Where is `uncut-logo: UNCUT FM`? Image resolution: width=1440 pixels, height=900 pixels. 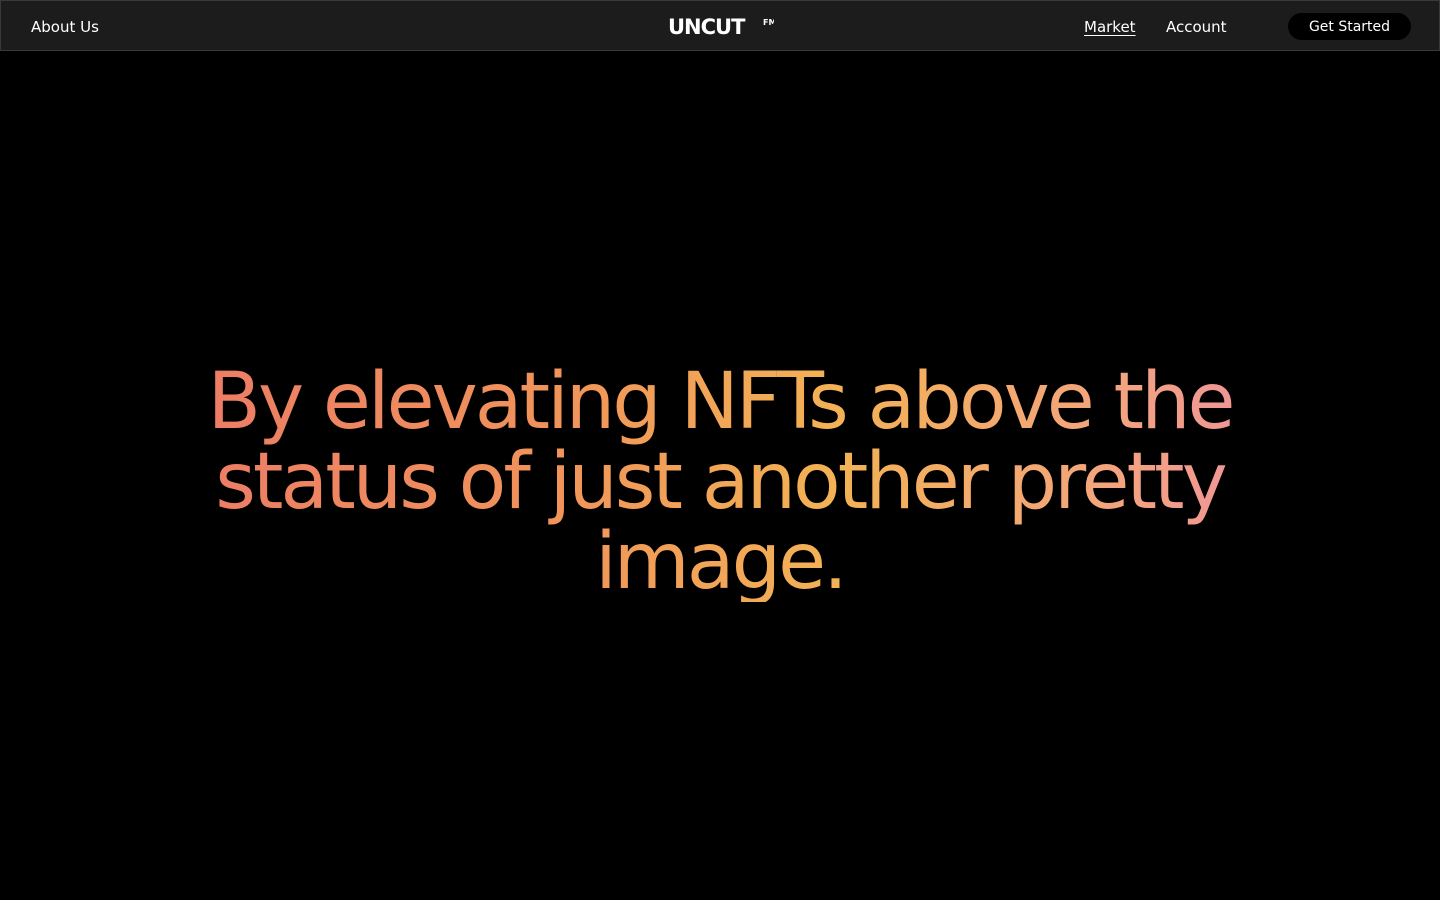 uncut-logo: UNCUT FM is located at coordinates (722, 27).